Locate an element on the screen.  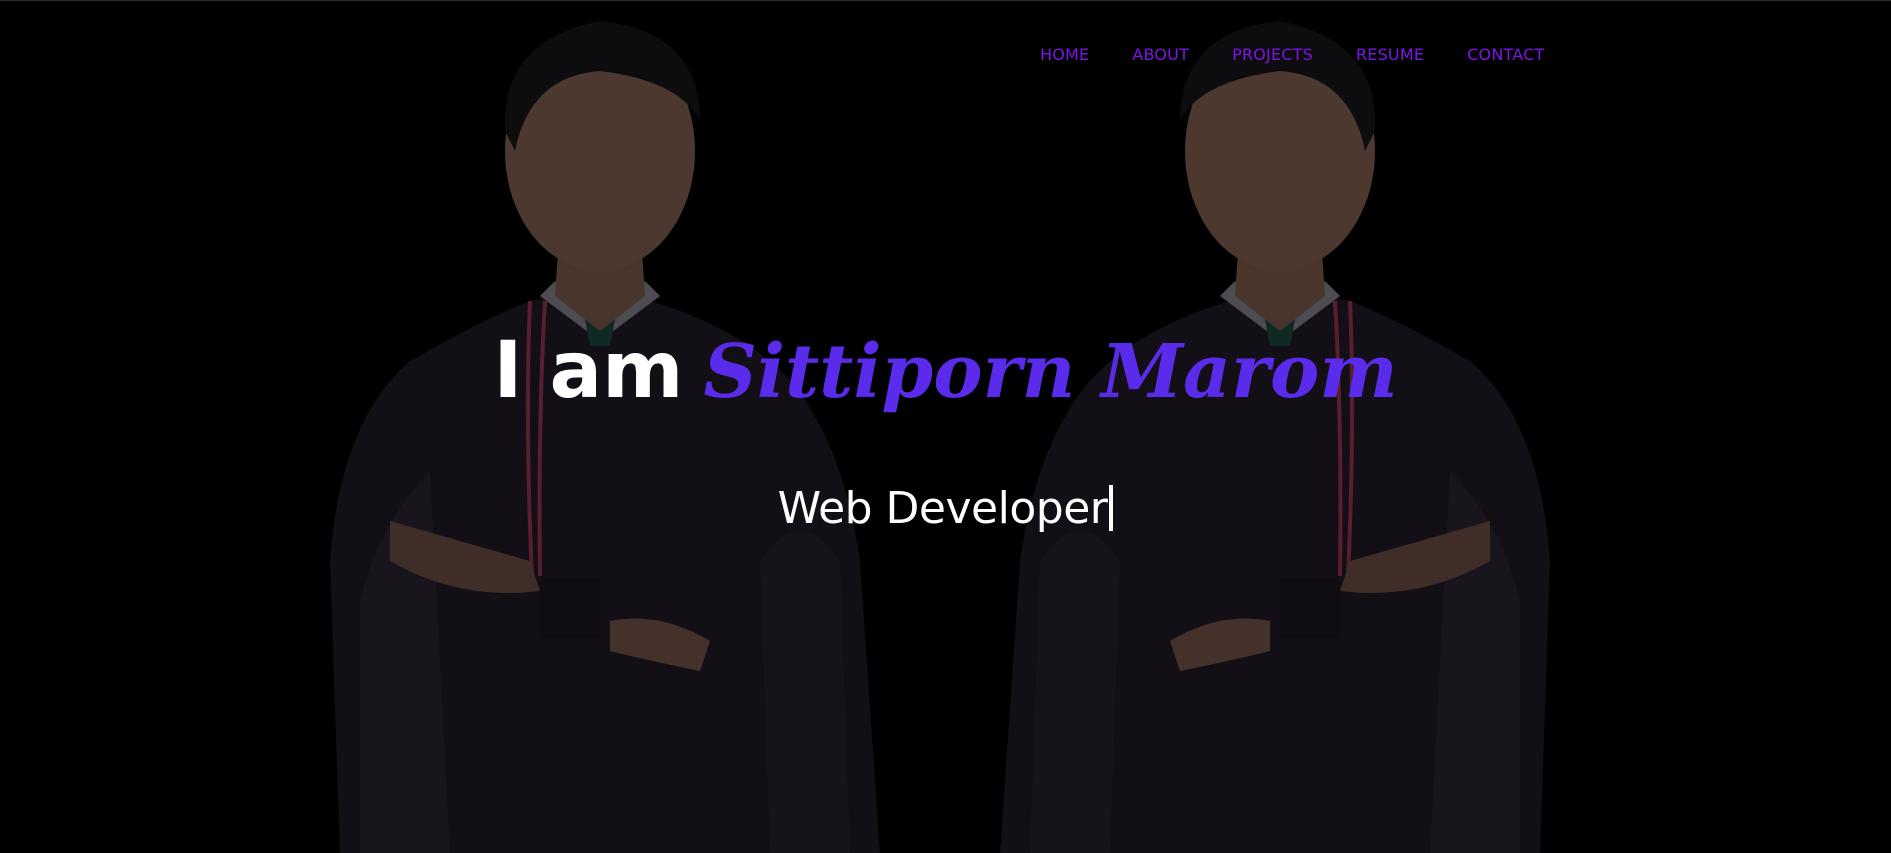
typing-cursor is located at coordinates (1111, 508).